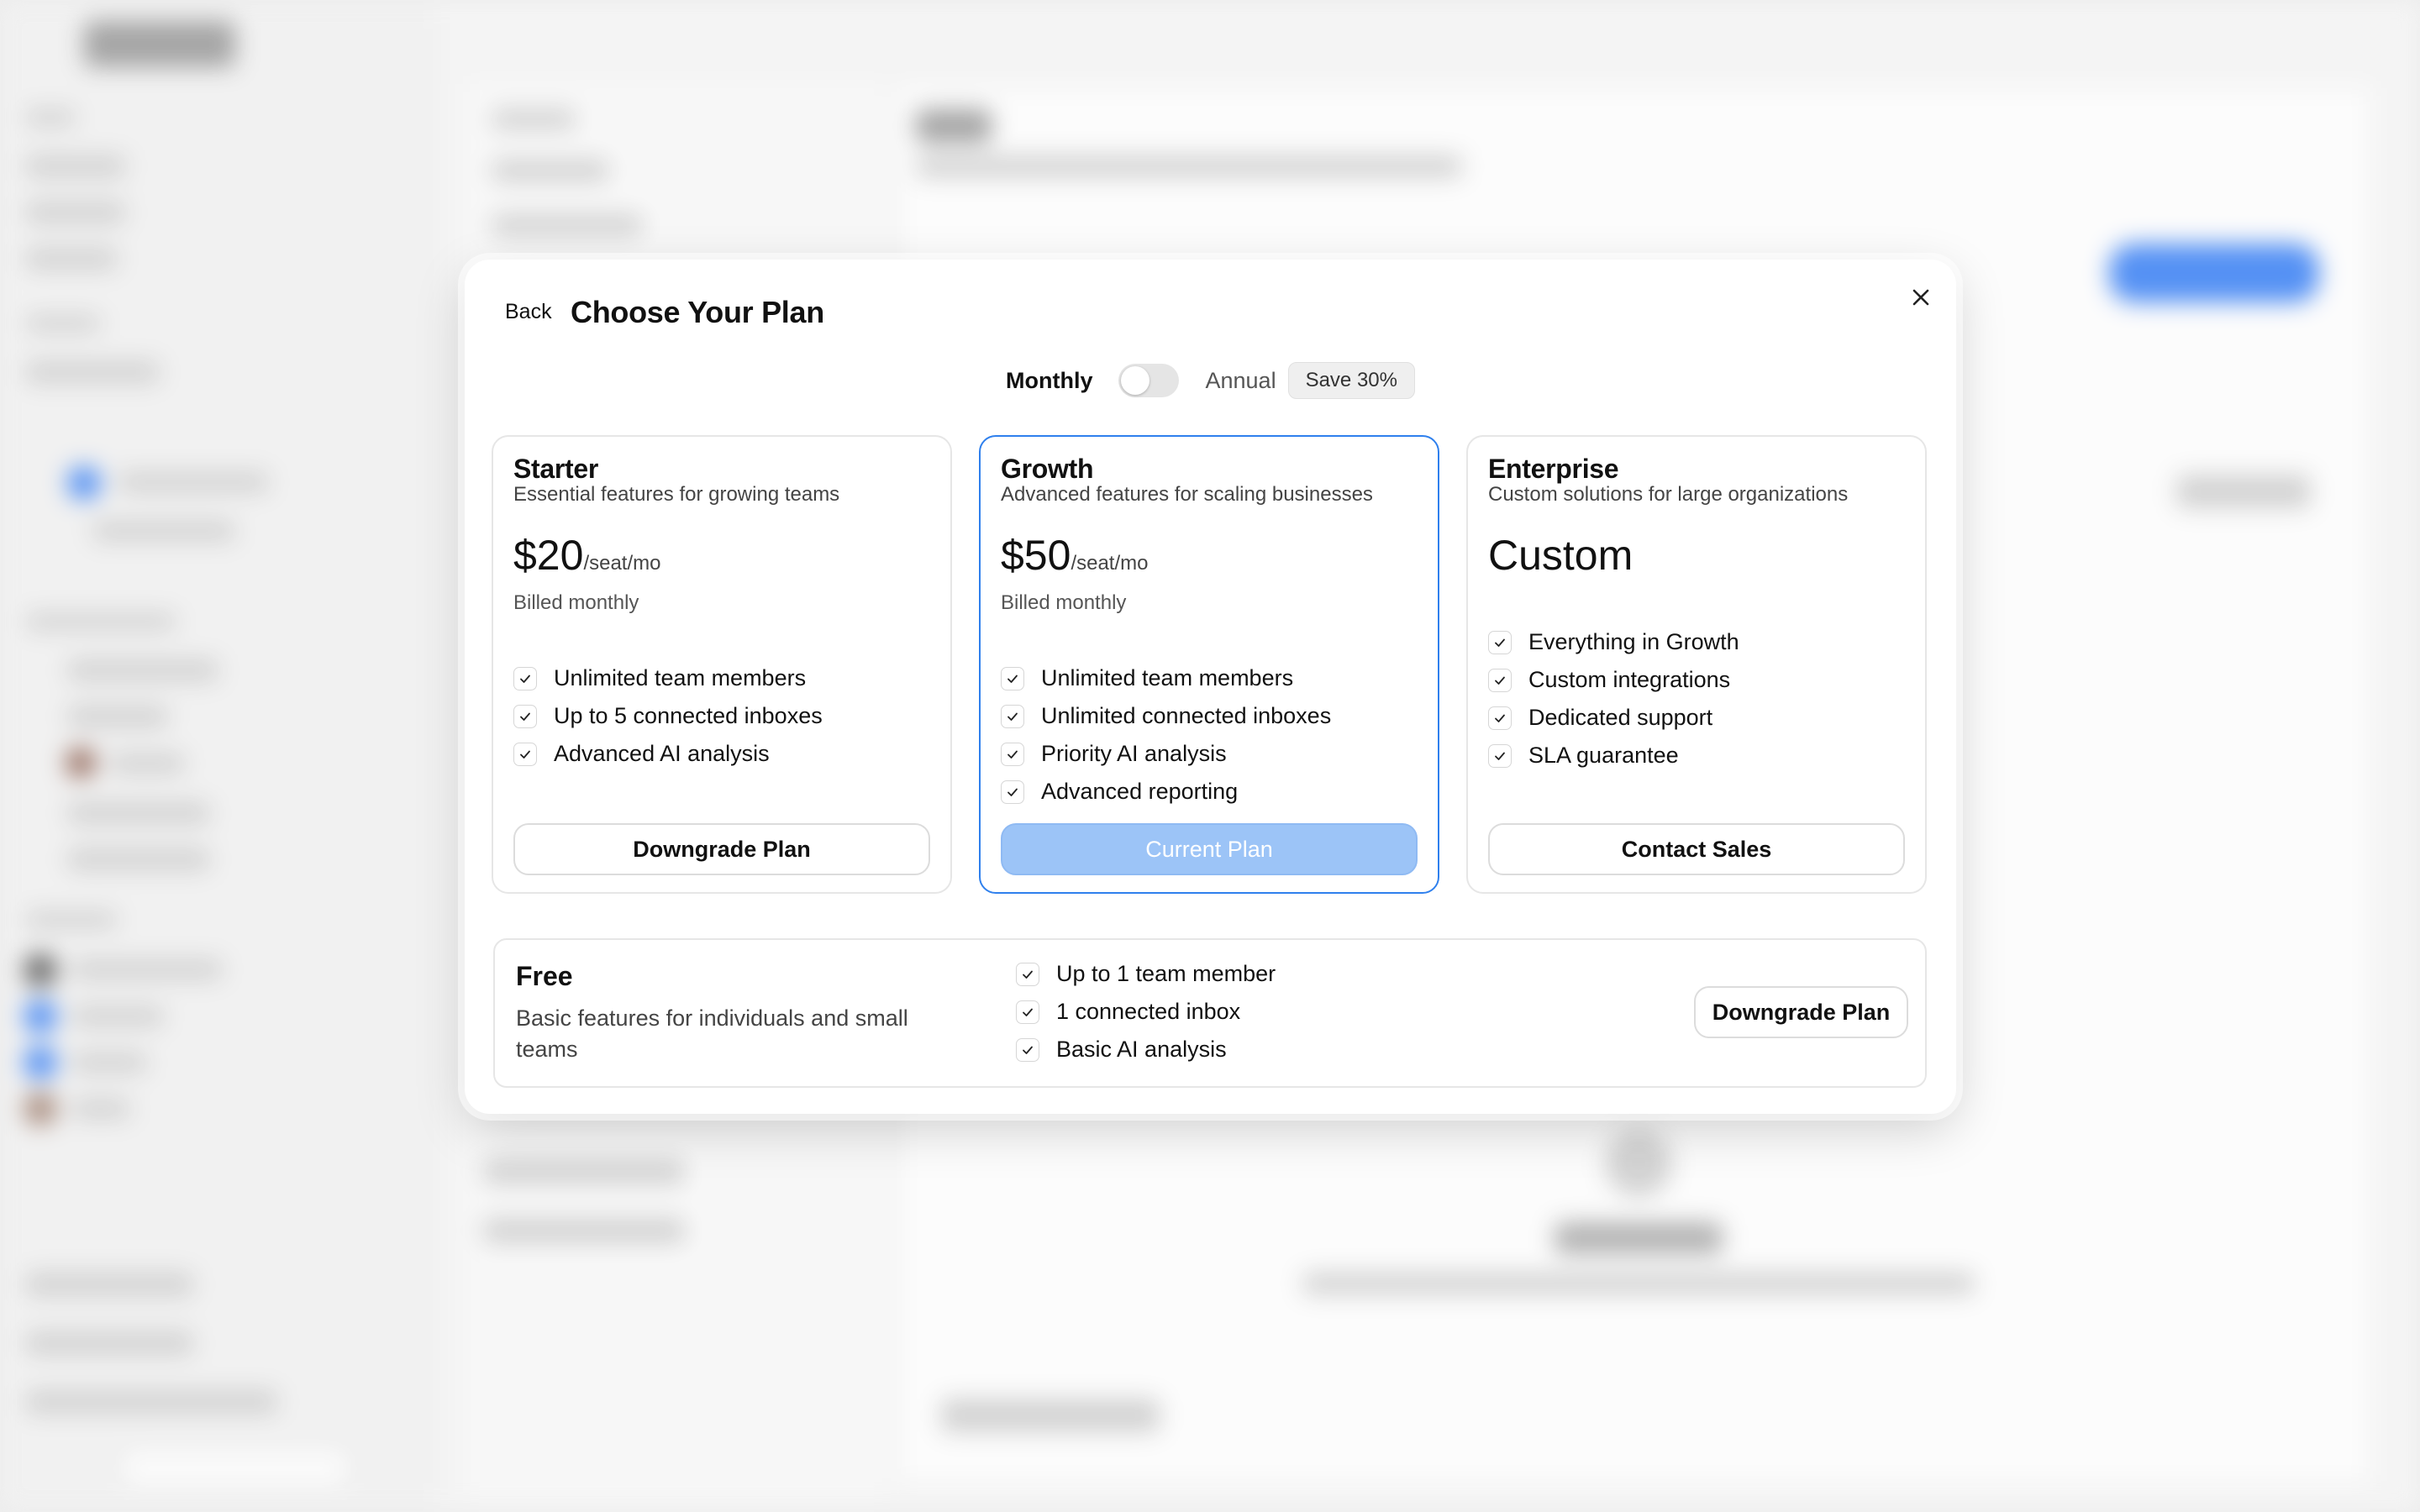 This screenshot has width=2420, height=1512. What do you see at coordinates (676, 494) in the screenshot?
I see `plan-description: Essential features for growing teams` at bounding box center [676, 494].